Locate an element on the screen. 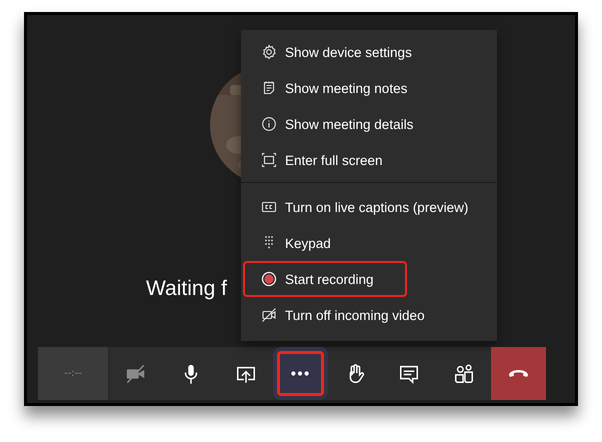 This screenshot has height=442, width=602. camera-off-icon is located at coordinates (136, 373).